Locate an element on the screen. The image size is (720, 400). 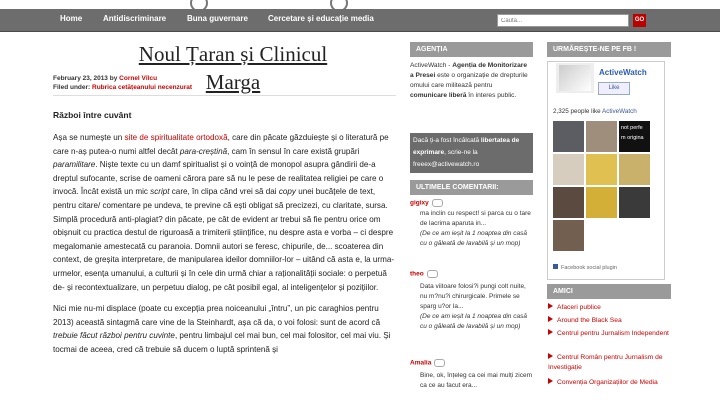
text-run: , cam în sensul în care există grupări is located at coordinates (293, 151).